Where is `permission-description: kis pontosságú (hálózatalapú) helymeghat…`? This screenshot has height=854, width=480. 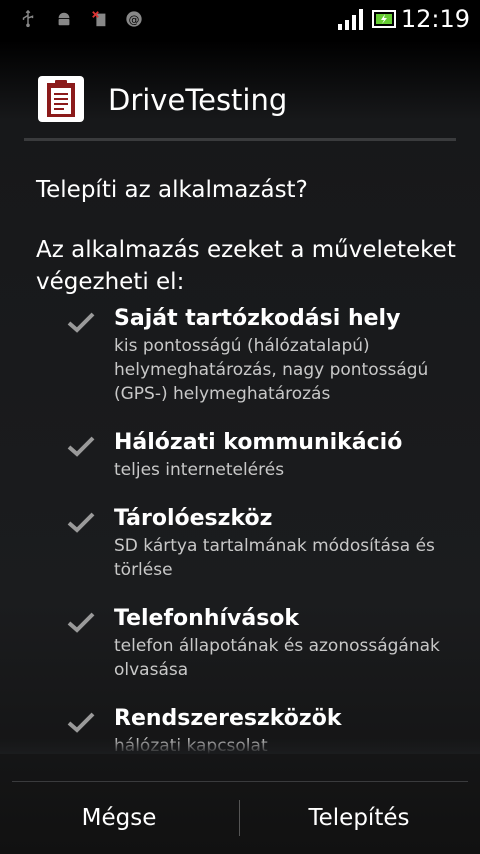
permission-description: kis pontosságú (hálózatalapú) helymeghat… is located at coordinates (271, 370).